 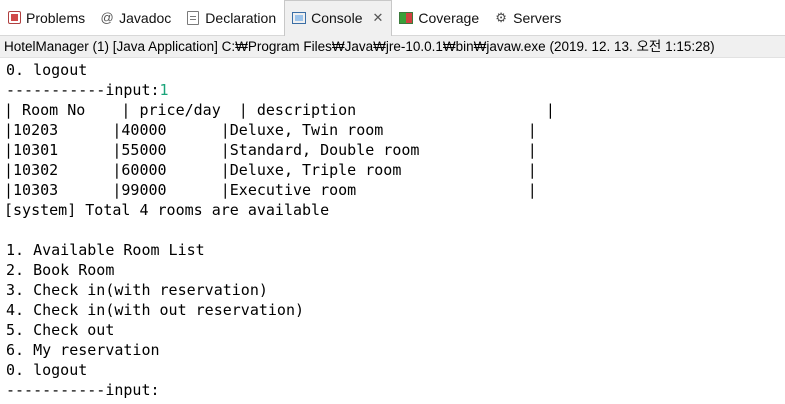 I want to click on input-prompt-line: -----------input:1, so click(x=87, y=90).